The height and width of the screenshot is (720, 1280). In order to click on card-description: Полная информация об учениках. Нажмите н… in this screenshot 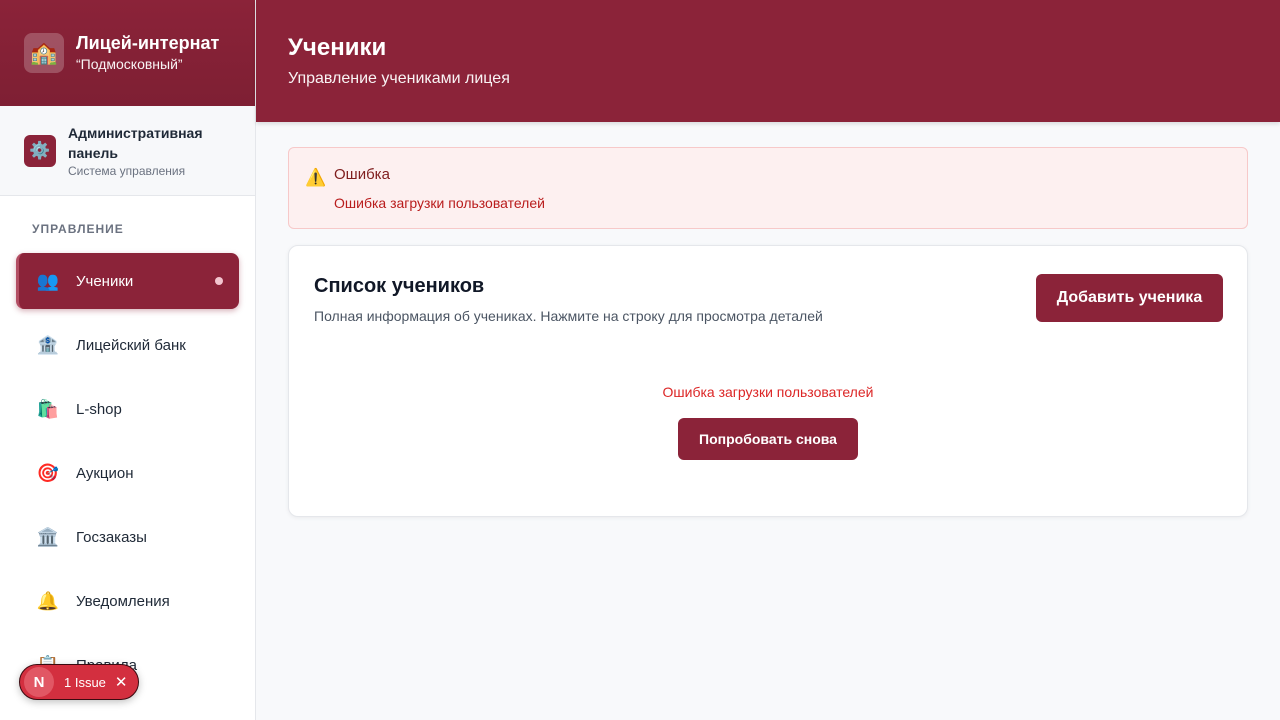, I will do `click(568, 316)`.